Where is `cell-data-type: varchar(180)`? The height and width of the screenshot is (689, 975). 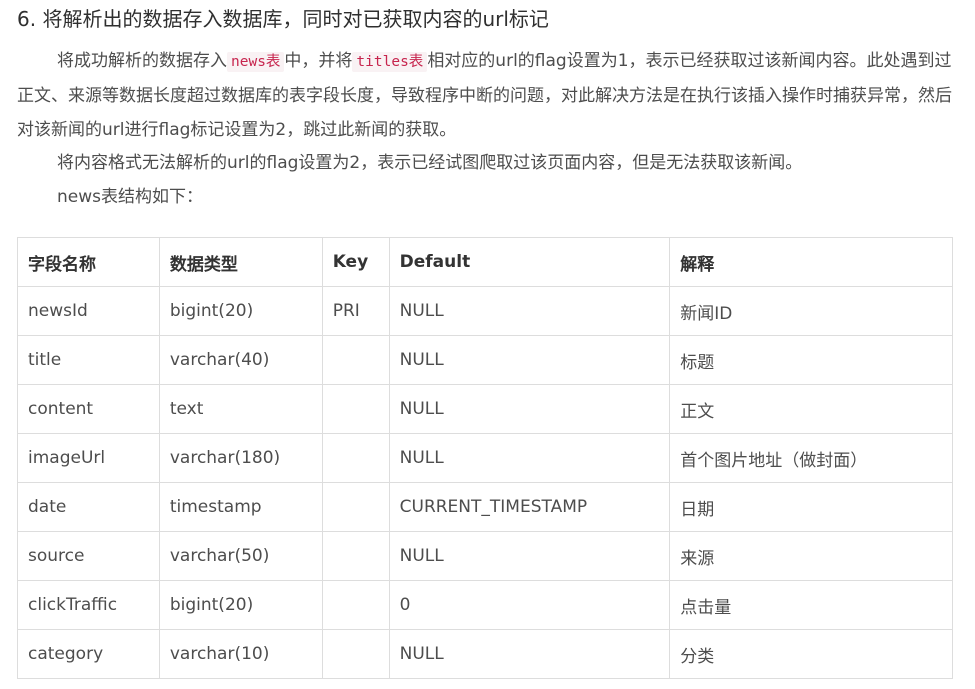 cell-data-type: varchar(180) is located at coordinates (240, 458).